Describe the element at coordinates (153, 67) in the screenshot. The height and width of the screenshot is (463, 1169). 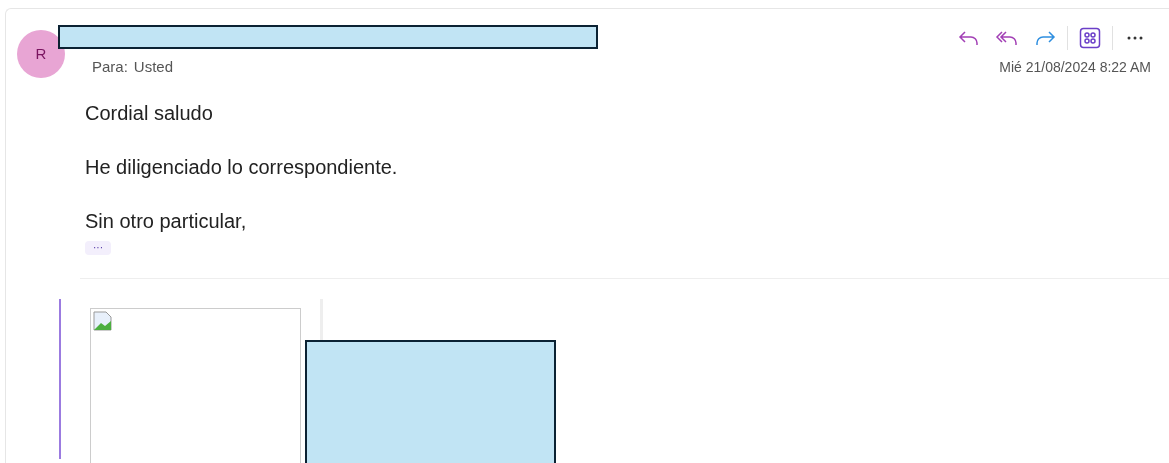
I see `recipient-name: Usted` at that location.